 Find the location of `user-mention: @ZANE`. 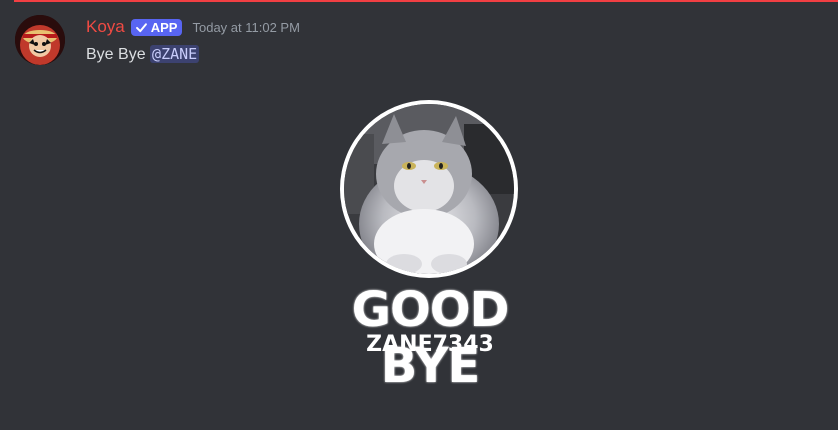

user-mention: @ZANE is located at coordinates (175, 54).